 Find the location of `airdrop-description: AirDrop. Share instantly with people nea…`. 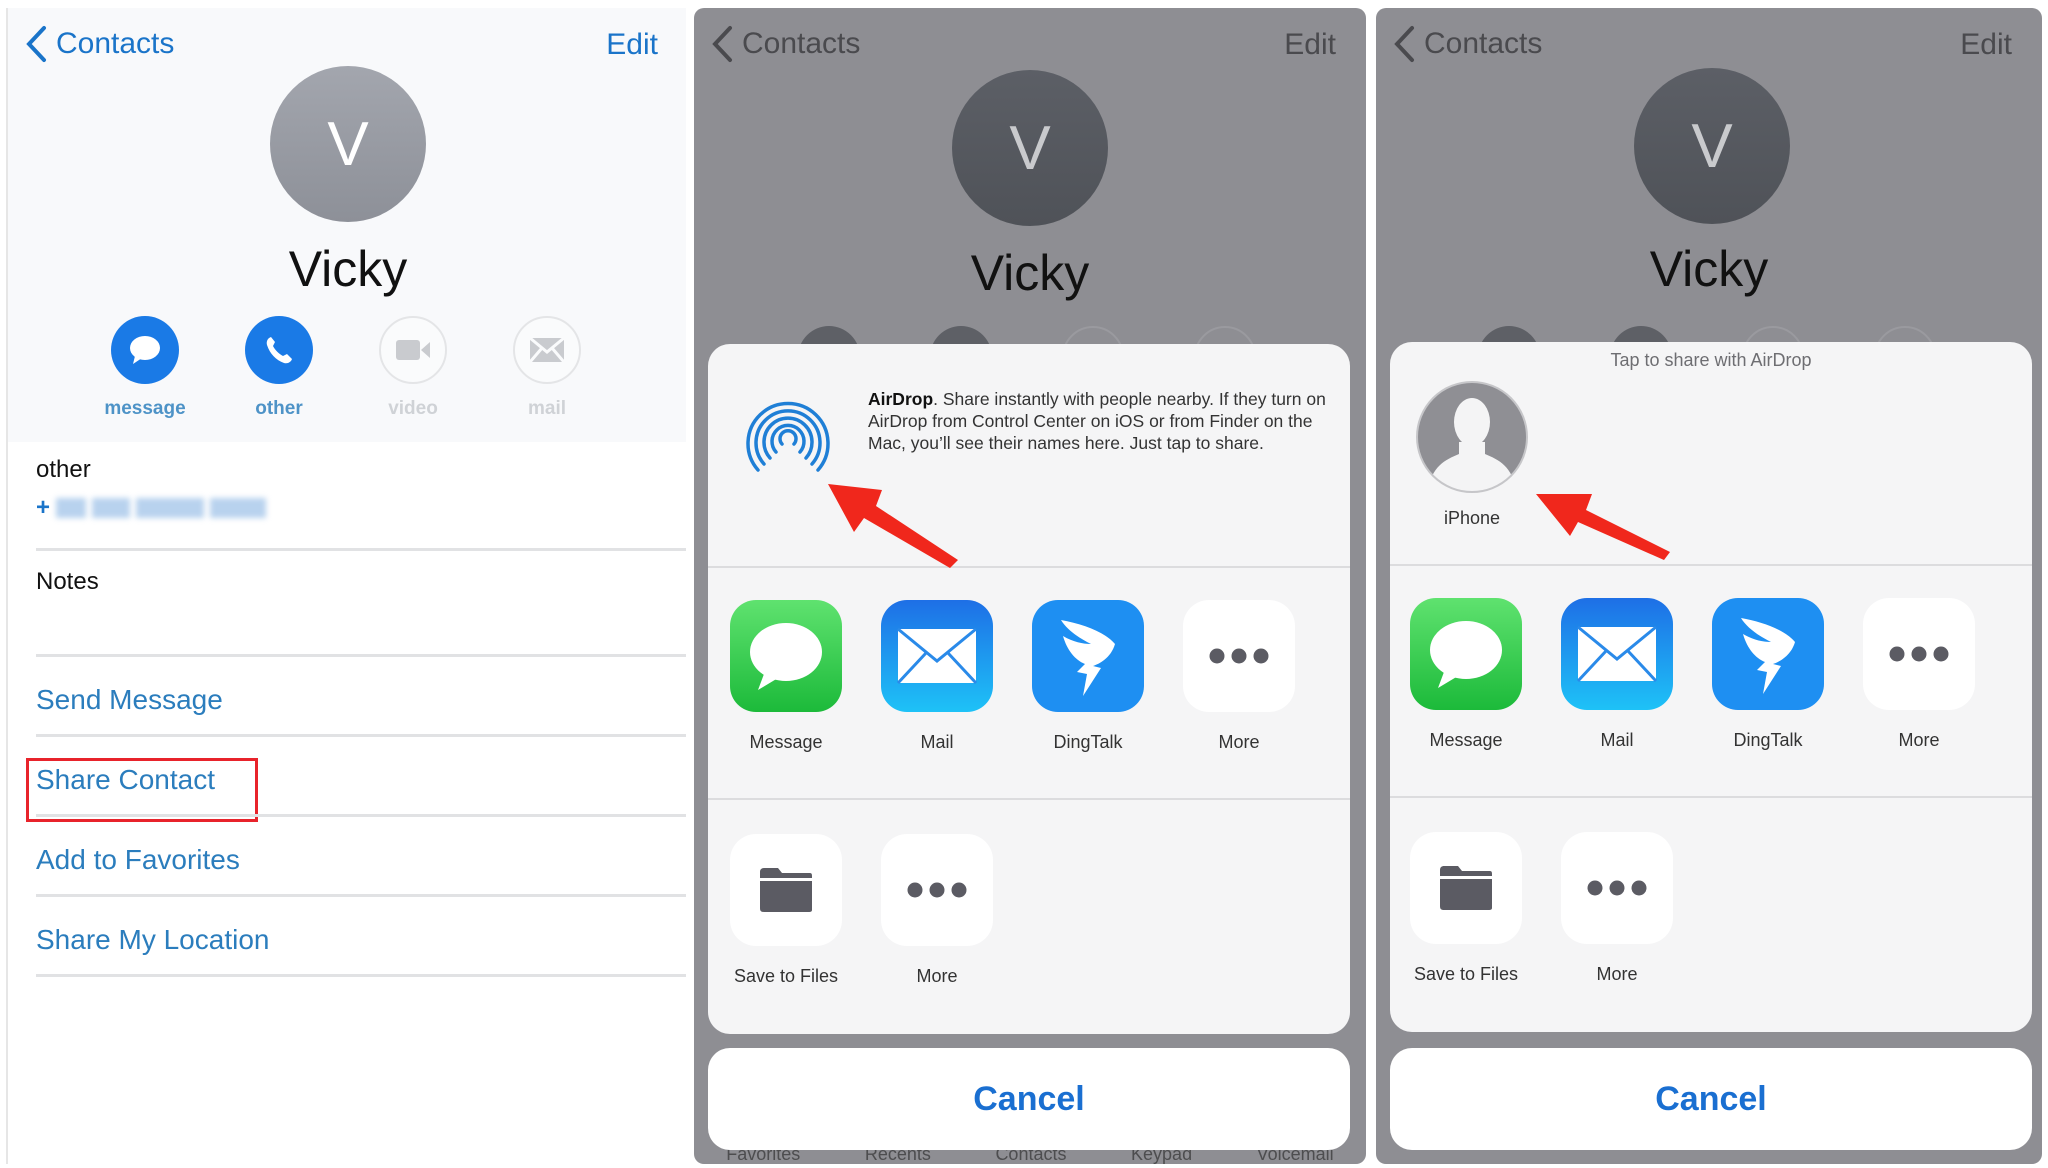

airdrop-description: AirDrop. Share instantly with people nea… is located at coordinates (1098, 421).